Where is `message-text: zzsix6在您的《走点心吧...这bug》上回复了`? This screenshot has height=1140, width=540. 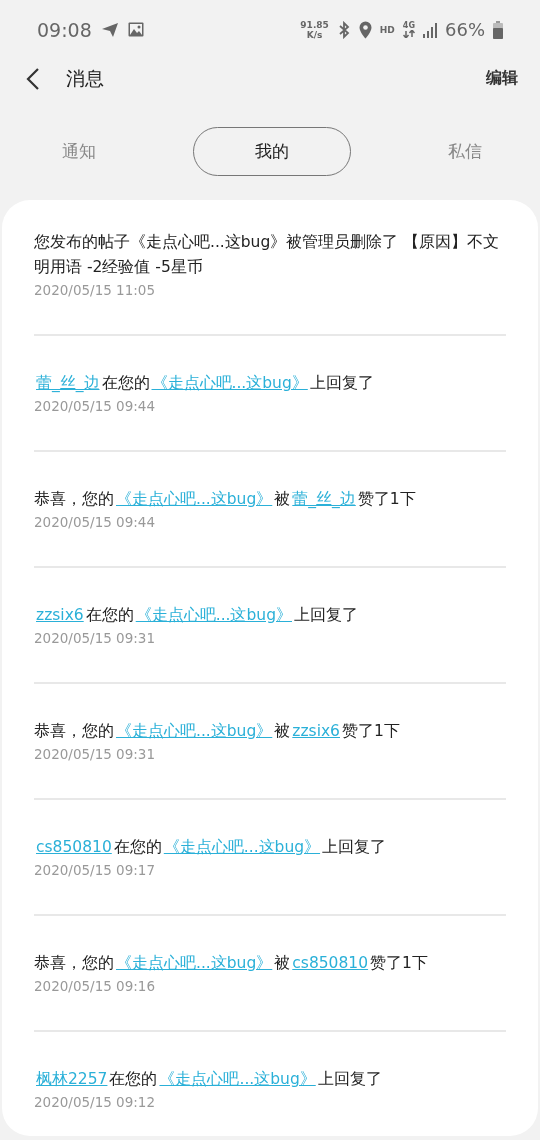
message-text: zzsix6在您的《走点心吧...这bug》上回复了 is located at coordinates (196, 615).